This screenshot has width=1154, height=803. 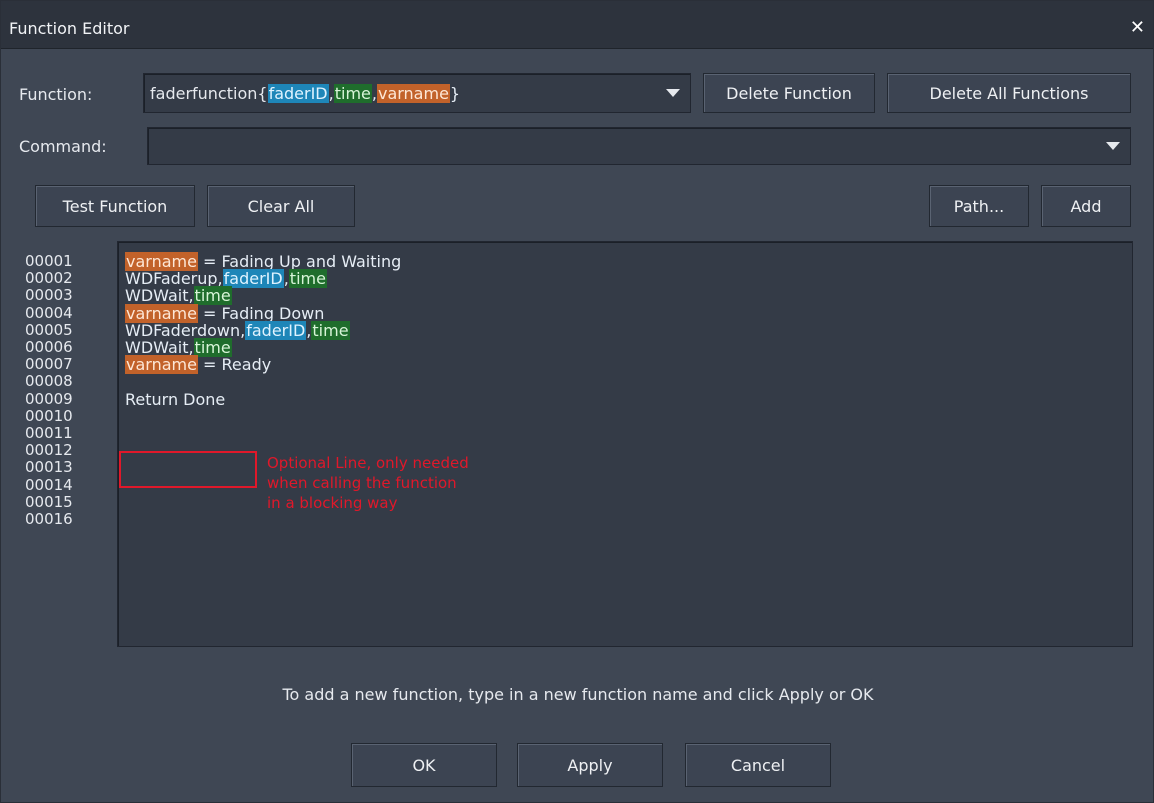 What do you see at coordinates (188, 469) in the screenshot?
I see `return-done-highlight-box` at bounding box center [188, 469].